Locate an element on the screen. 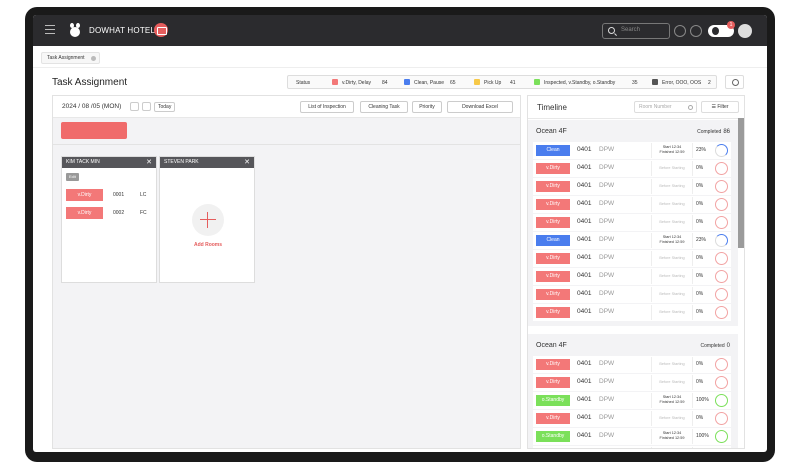  language-icon is located at coordinates (680, 31).